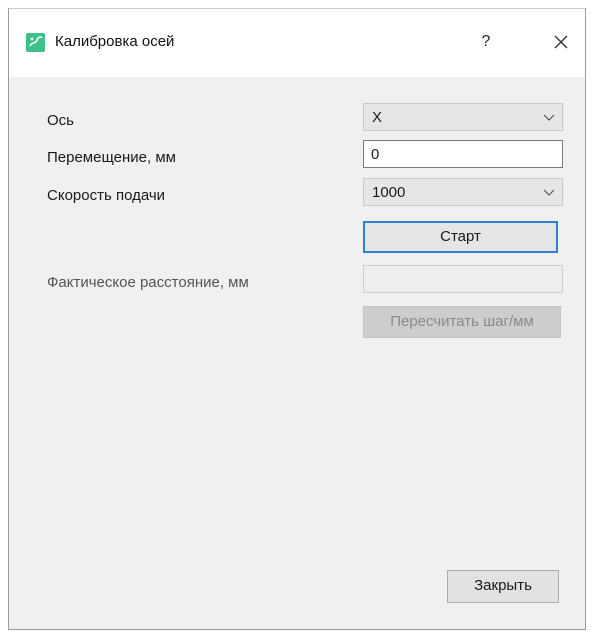 This screenshot has height=637, width=595. What do you see at coordinates (111, 157) in the screenshot?
I see `displacement-label: Перемещение, мм` at bounding box center [111, 157].